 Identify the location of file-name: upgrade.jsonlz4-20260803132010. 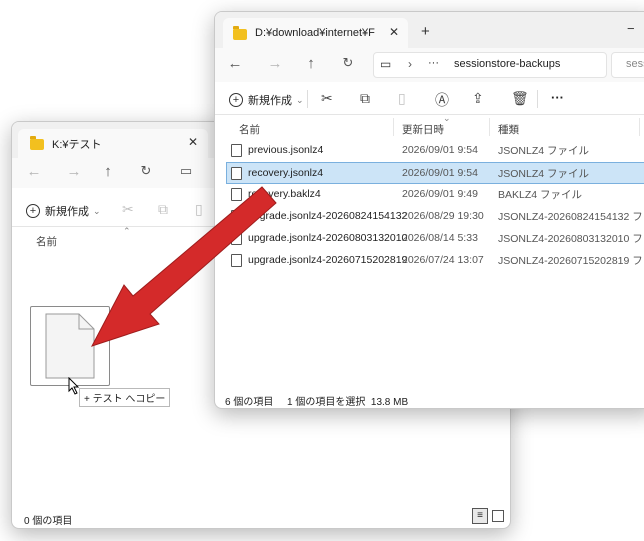
(328, 238).